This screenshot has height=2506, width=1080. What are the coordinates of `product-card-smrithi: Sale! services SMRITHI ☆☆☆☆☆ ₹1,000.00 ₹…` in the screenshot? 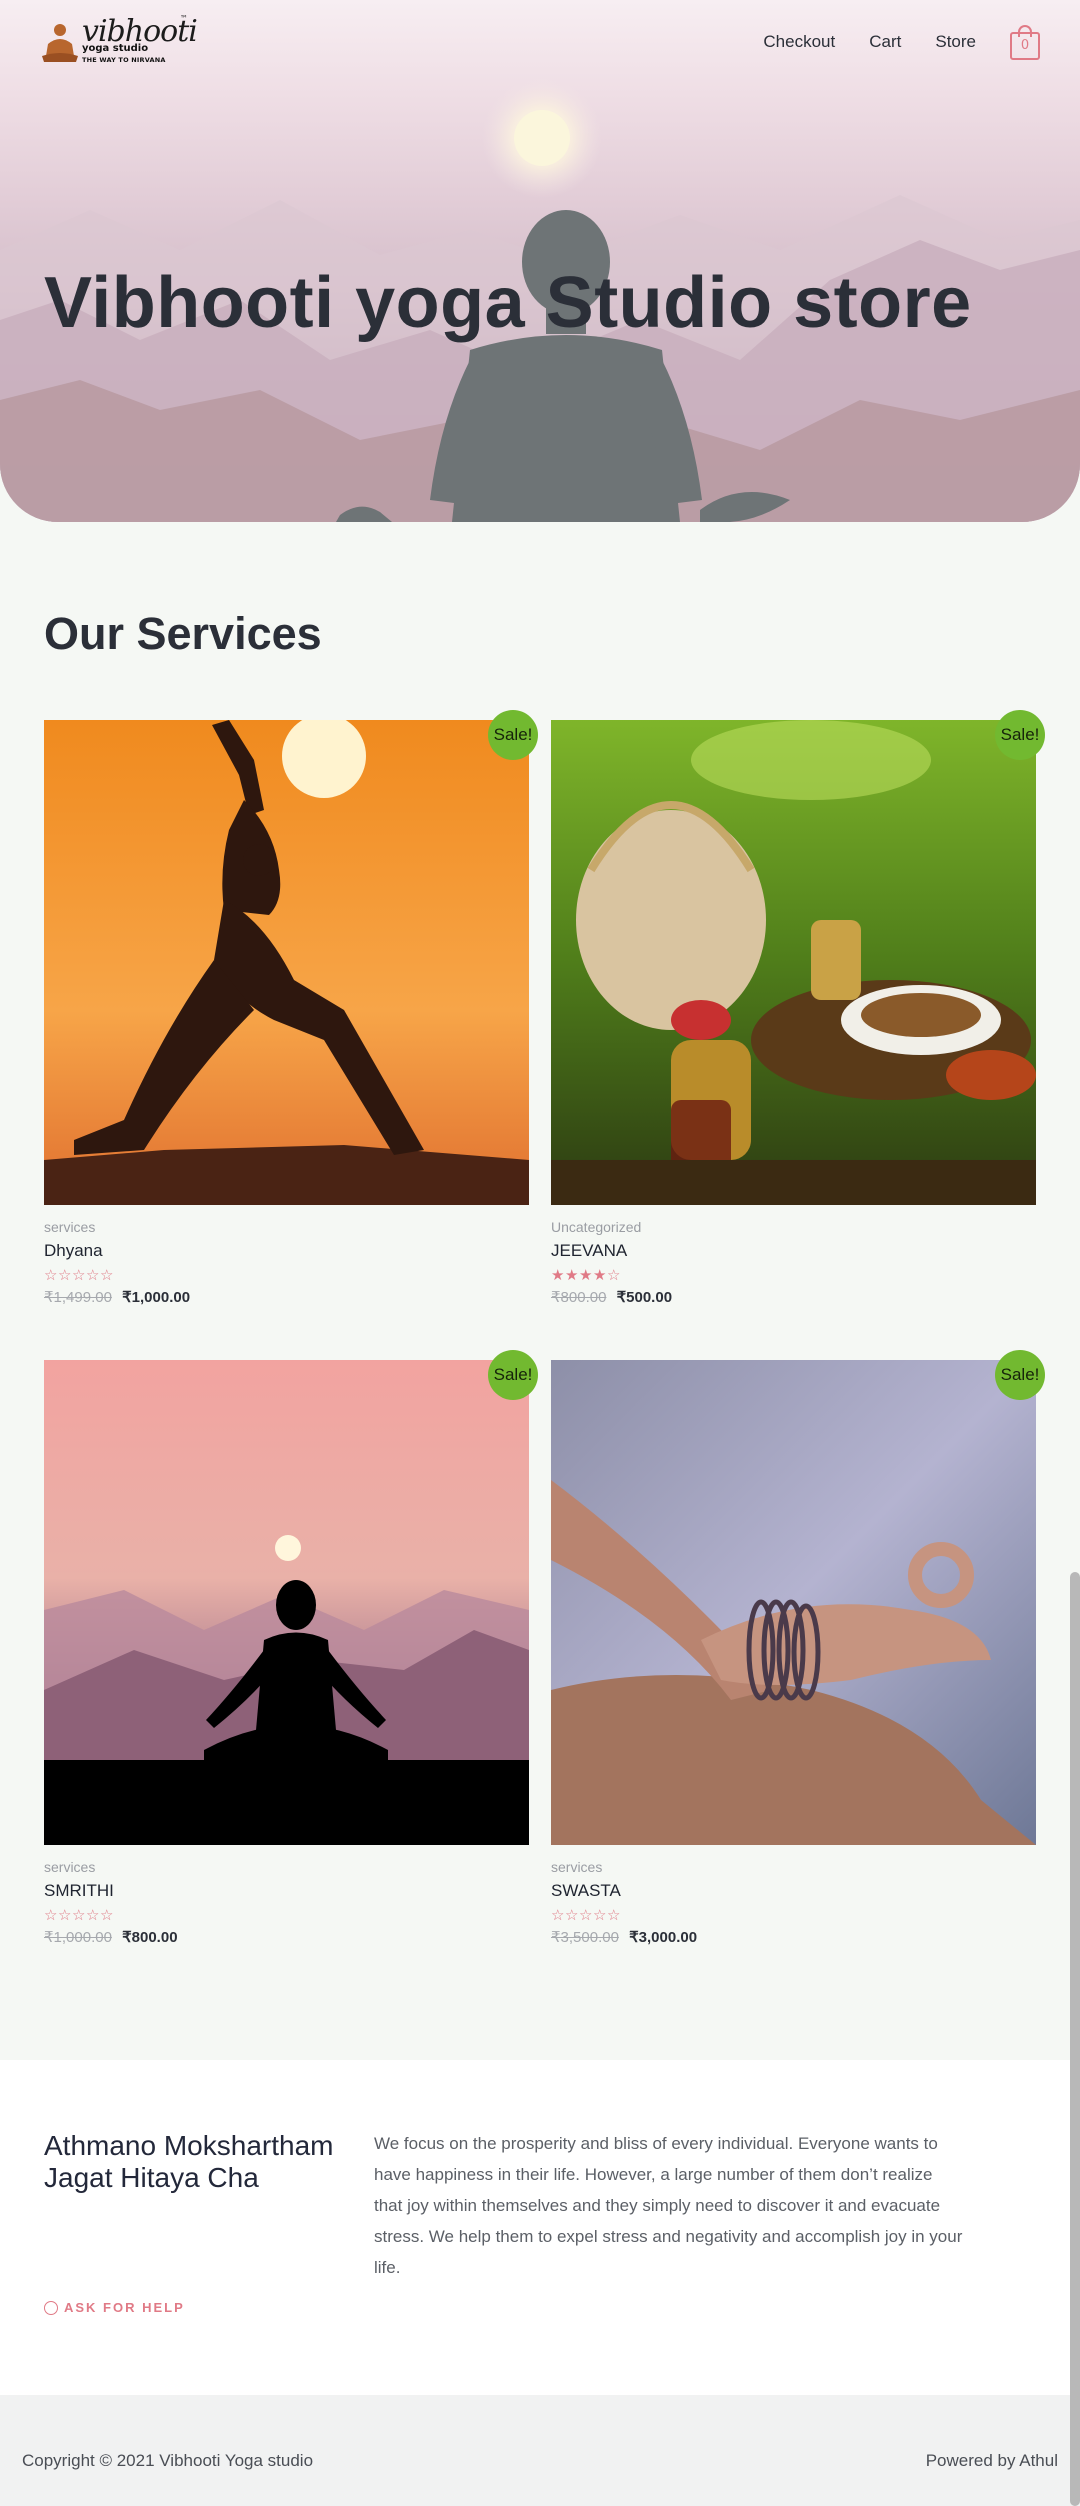 It's located at (291, 1648).